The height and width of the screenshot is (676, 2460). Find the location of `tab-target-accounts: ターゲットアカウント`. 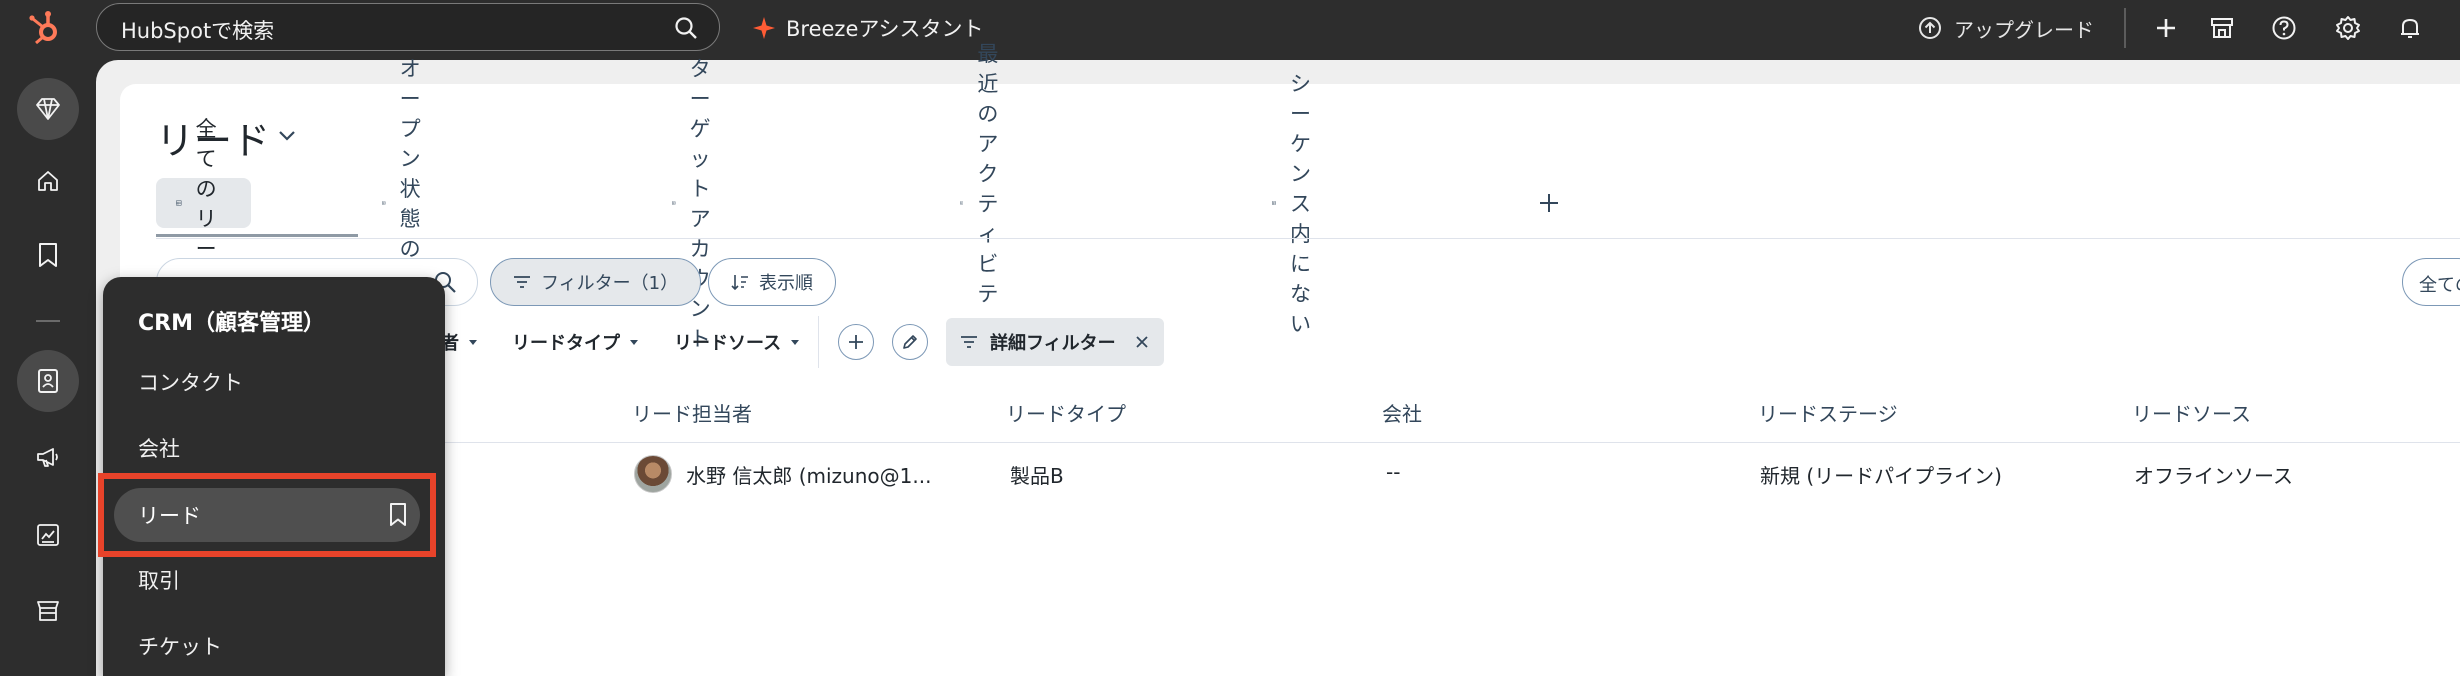

tab-target-accounts: ターゲットアカウント is located at coordinates (699, 204).